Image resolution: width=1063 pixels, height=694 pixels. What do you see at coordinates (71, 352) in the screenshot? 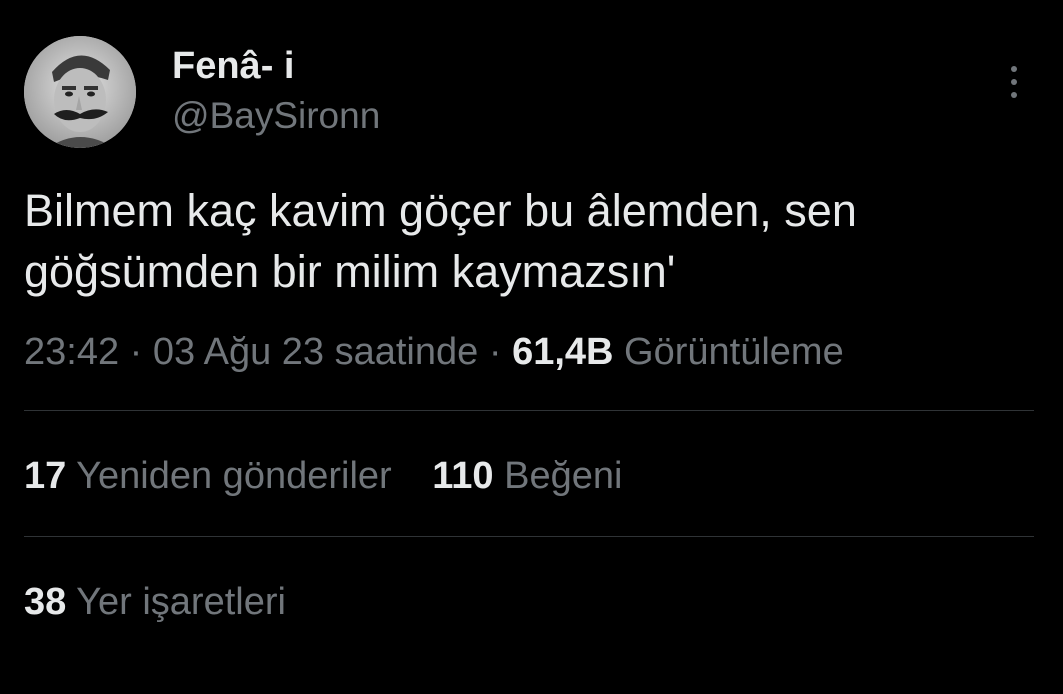
I see `tweet-time: 23:42` at bounding box center [71, 352].